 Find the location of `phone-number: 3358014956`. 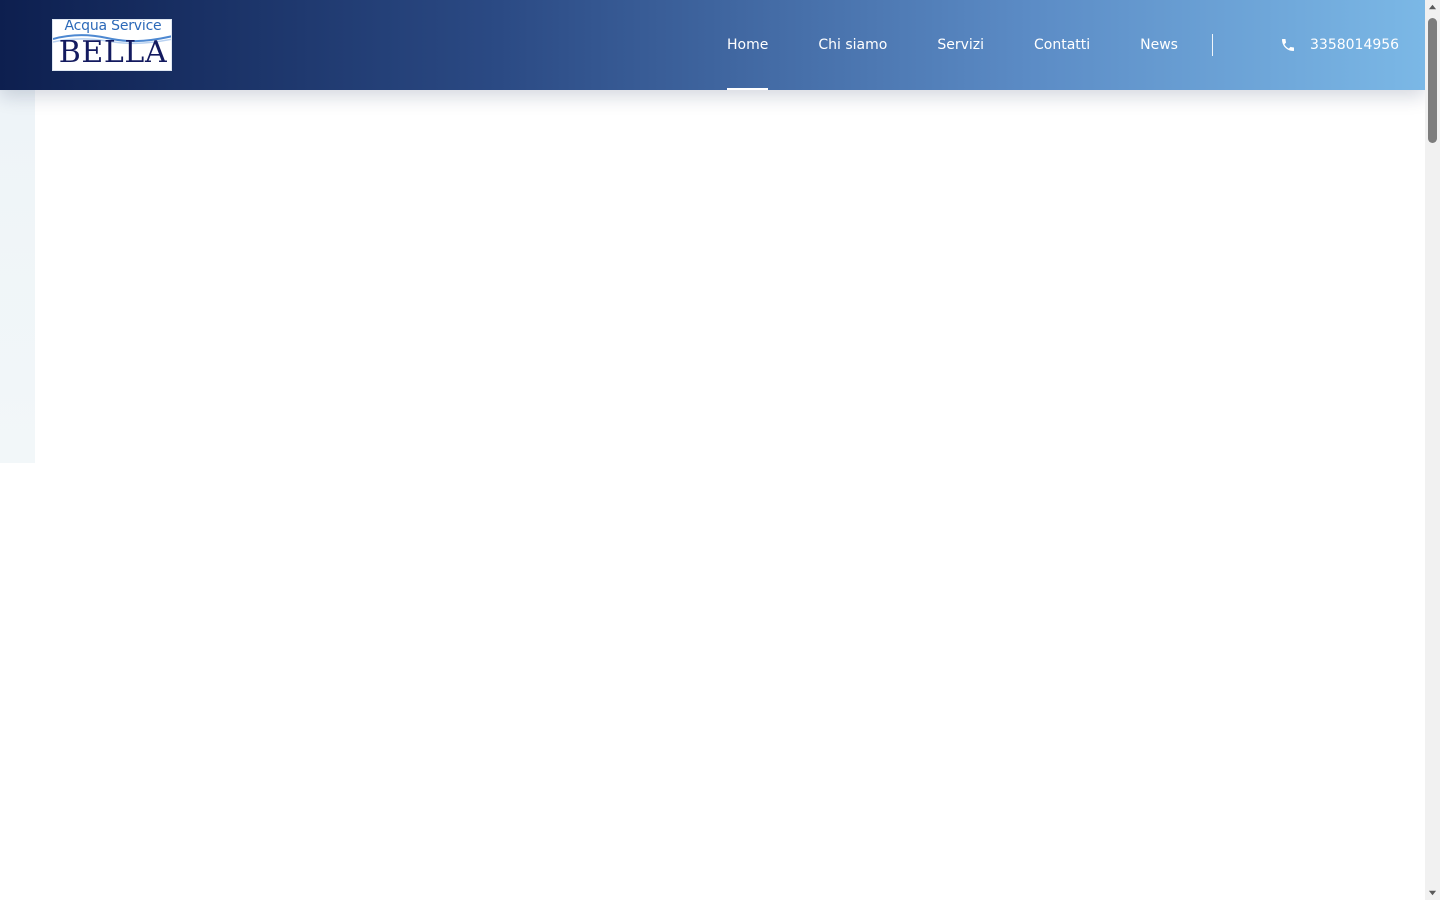

phone-number: 3358014956 is located at coordinates (1355, 45).